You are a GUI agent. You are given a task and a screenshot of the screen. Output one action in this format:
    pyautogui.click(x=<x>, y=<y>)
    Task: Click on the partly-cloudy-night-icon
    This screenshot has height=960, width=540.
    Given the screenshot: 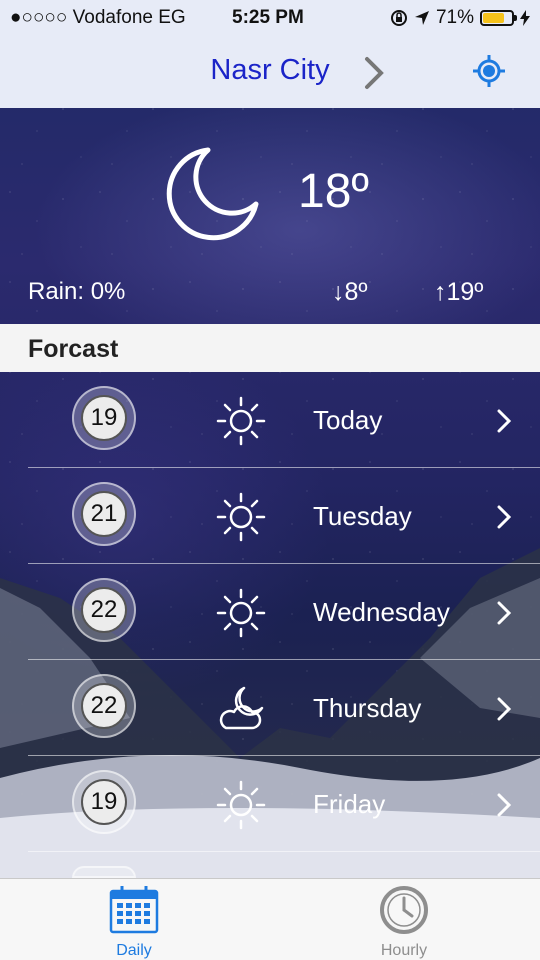 What is the action you would take?
    pyautogui.click(x=241, y=708)
    